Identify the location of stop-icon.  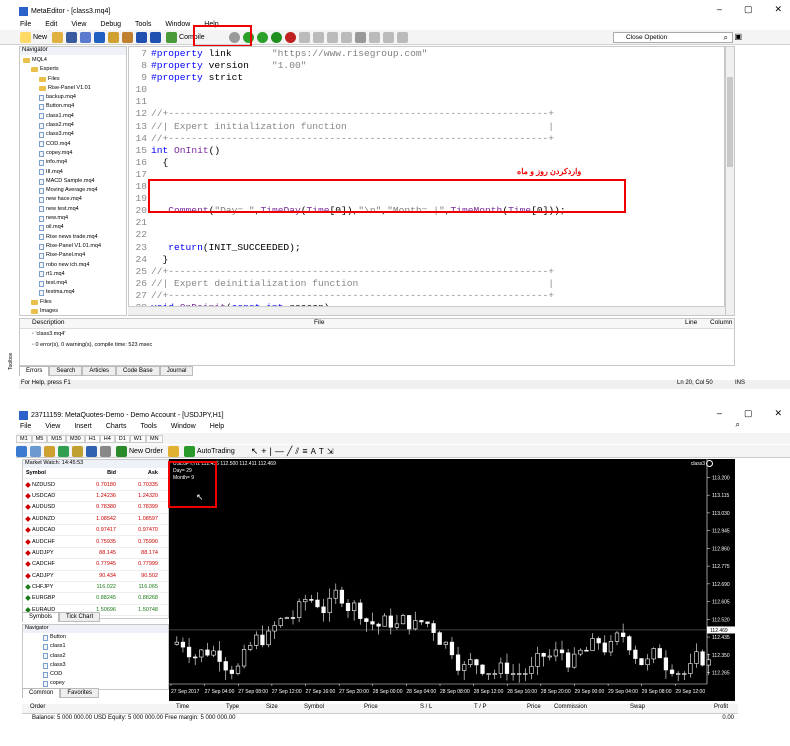
(290, 37).